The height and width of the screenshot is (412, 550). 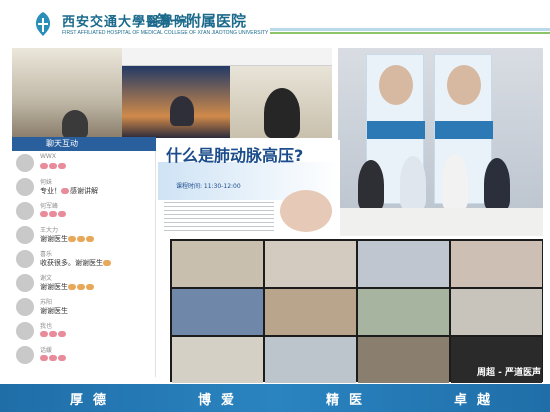 What do you see at coordinates (440, 222) in the screenshot?
I see `meeting-table` at bounding box center [440, 222].